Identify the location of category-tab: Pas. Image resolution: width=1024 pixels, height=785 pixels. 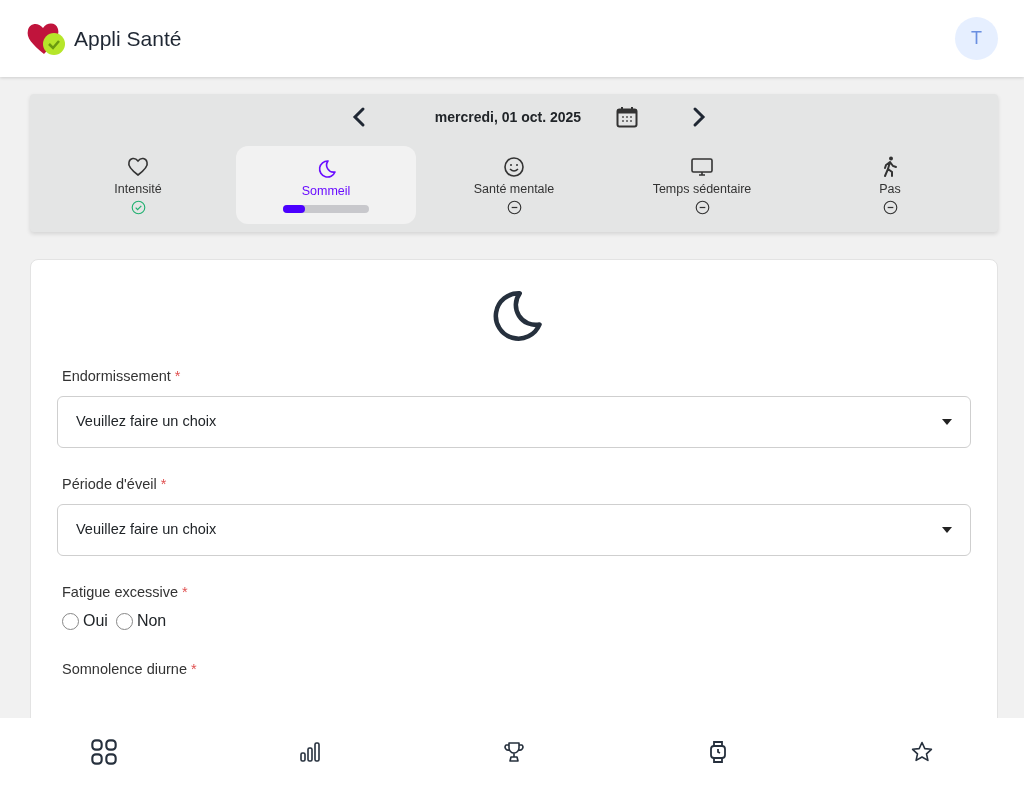
(890, 185).